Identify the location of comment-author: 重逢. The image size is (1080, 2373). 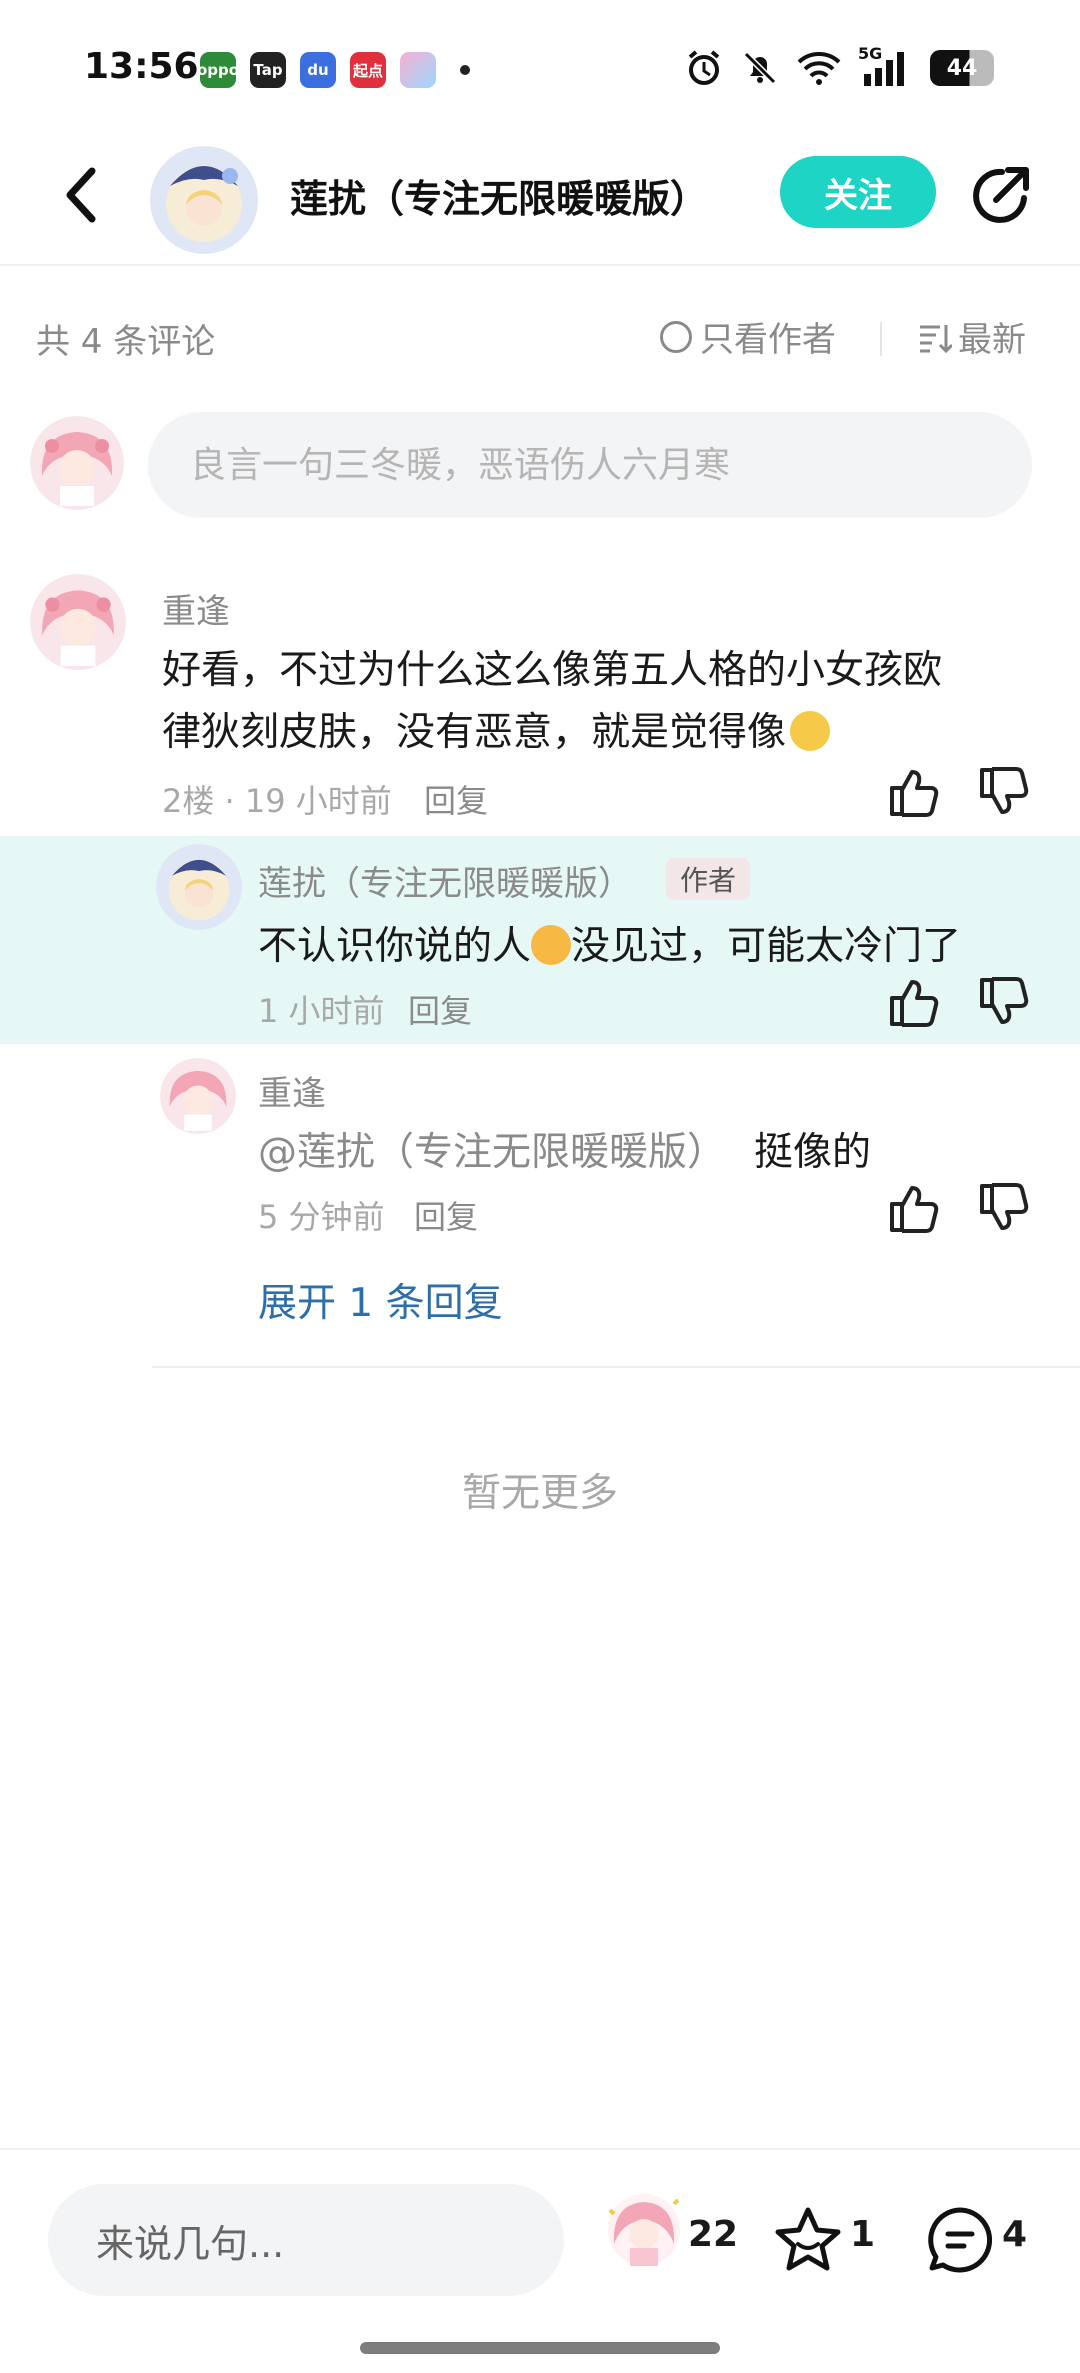
(196, 608).